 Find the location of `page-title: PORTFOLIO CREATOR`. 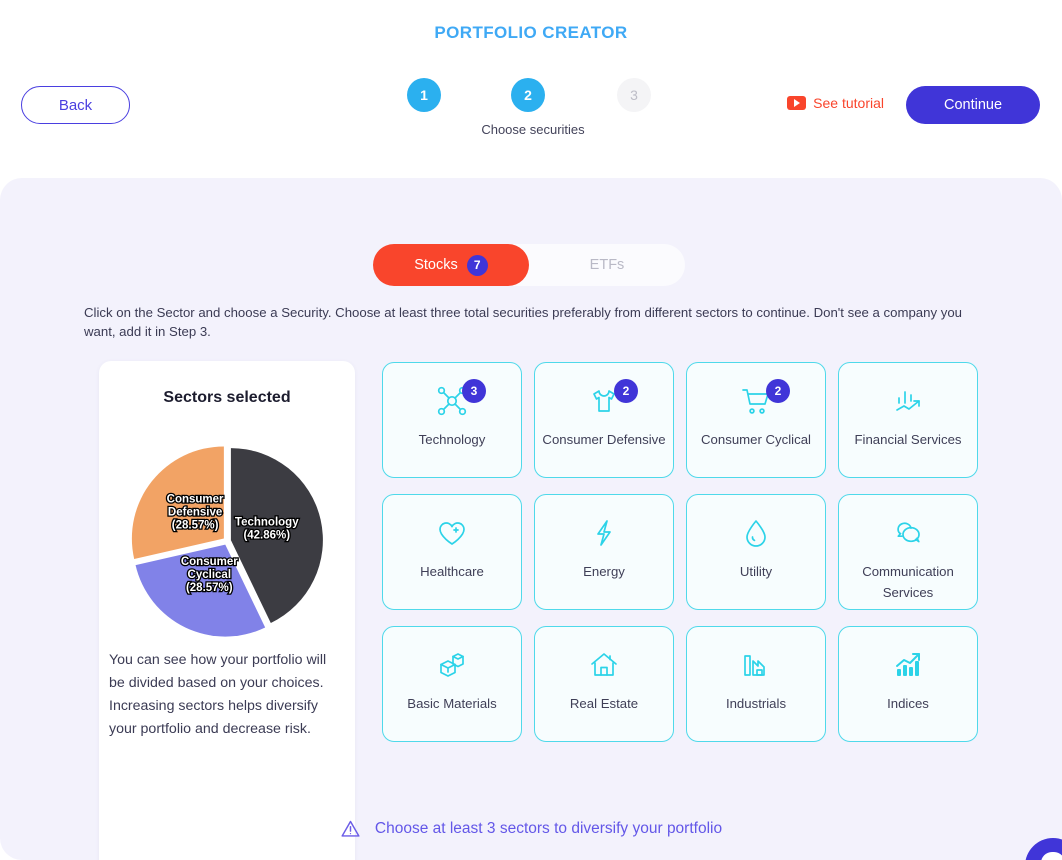

page-title: PORTFOLIO CREATOR is located at coordinates (531, 32).